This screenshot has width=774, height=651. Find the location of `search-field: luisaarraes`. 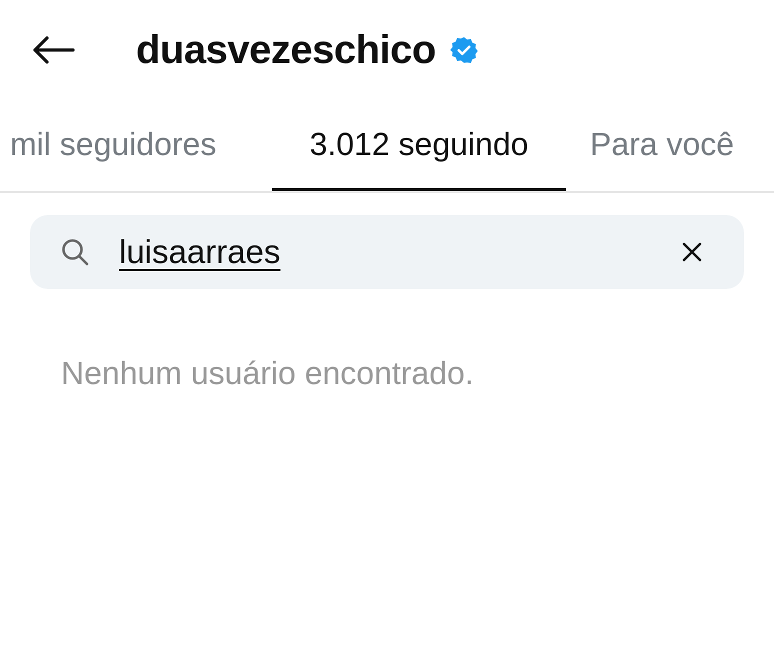

search-field: luisaarraes is located at coordinates (387, 252).